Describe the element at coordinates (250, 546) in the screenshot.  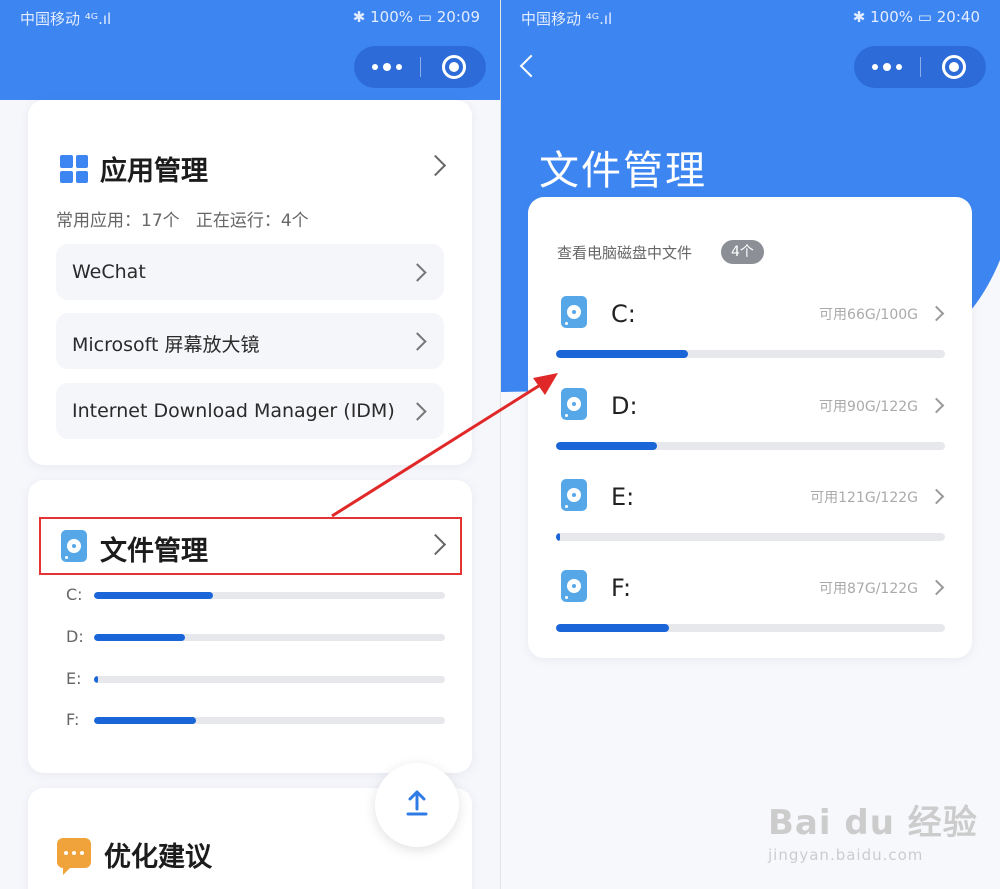
I see `highlight-box` at that location.